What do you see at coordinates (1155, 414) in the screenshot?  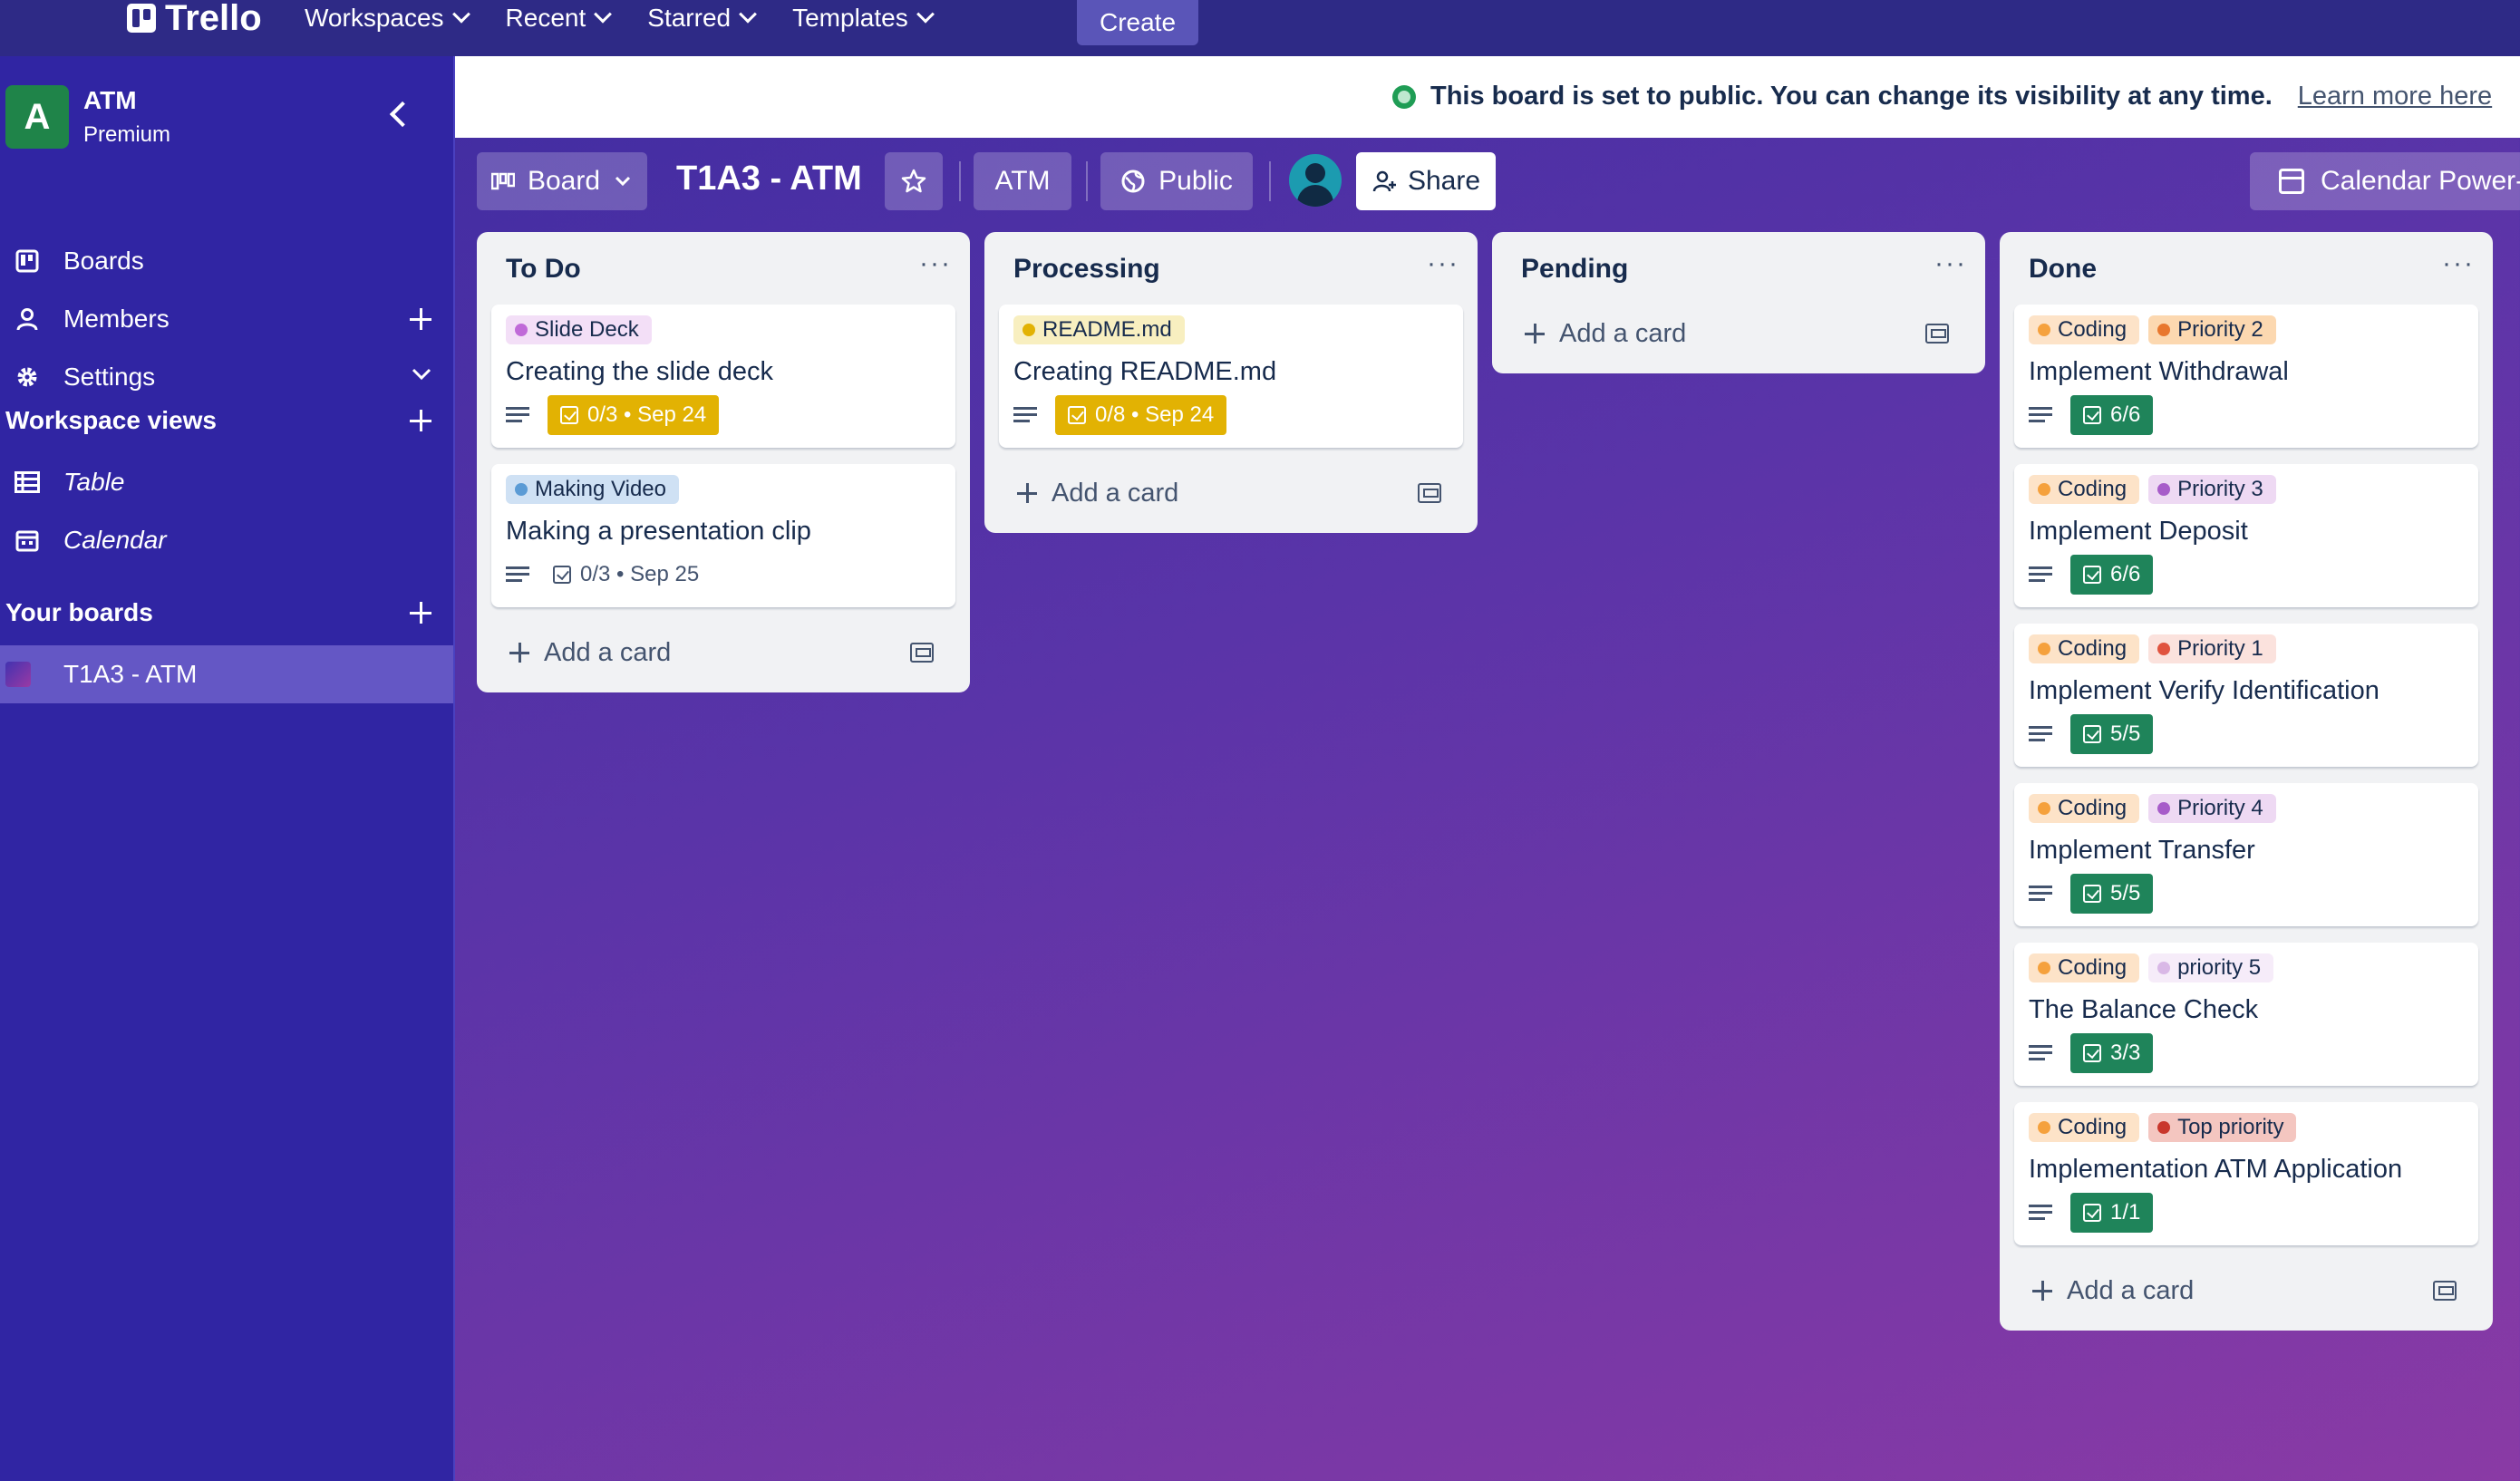 I see `checklist-text: 0/8 • Sep 24` at bounding box center [1155, 414].